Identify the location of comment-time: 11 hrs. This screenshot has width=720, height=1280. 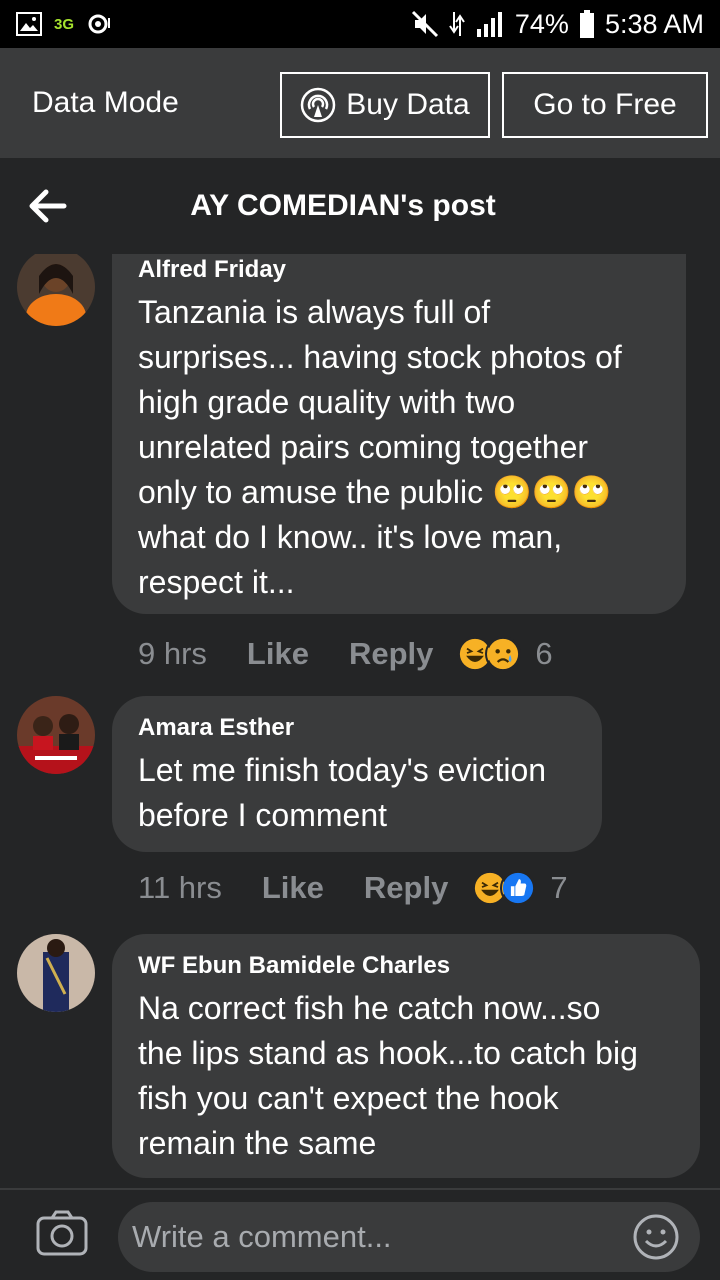
(180, 887).